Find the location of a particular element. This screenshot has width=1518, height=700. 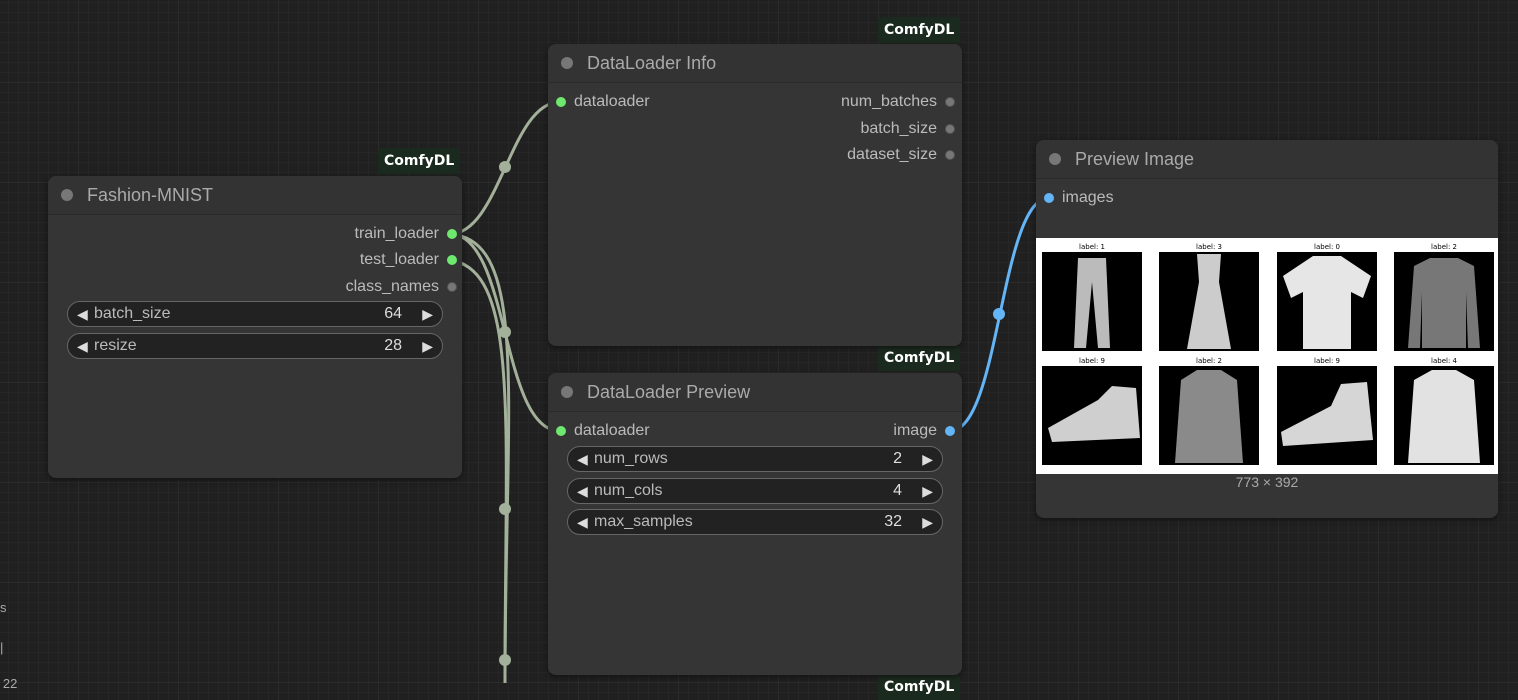

dress-image is located at coordinates (1209, 301).